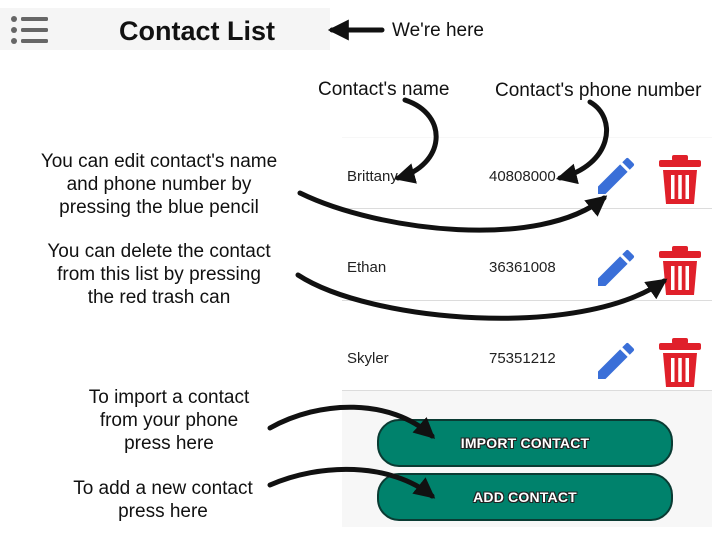 Image resolution: width=720 pixels, height=540 pixels. I want to click on edit-instructions-line: and phone number by, so click(159, 184).